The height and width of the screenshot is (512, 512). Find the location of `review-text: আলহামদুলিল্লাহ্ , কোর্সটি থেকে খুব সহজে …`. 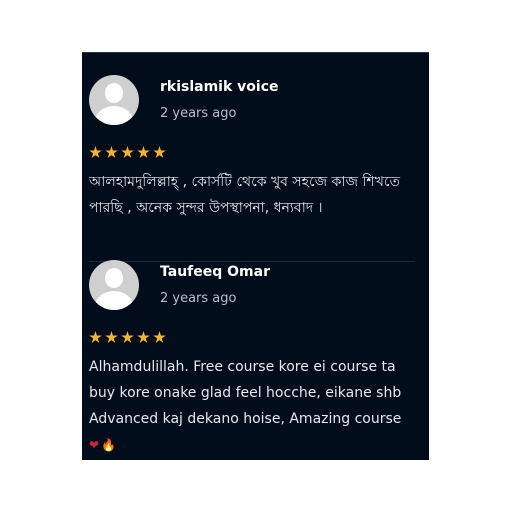

review-text: আলহামদুলিল্লাহ্ , কোর্সটি থেকে খুব সহজে … is located at coordinates (245, 195).